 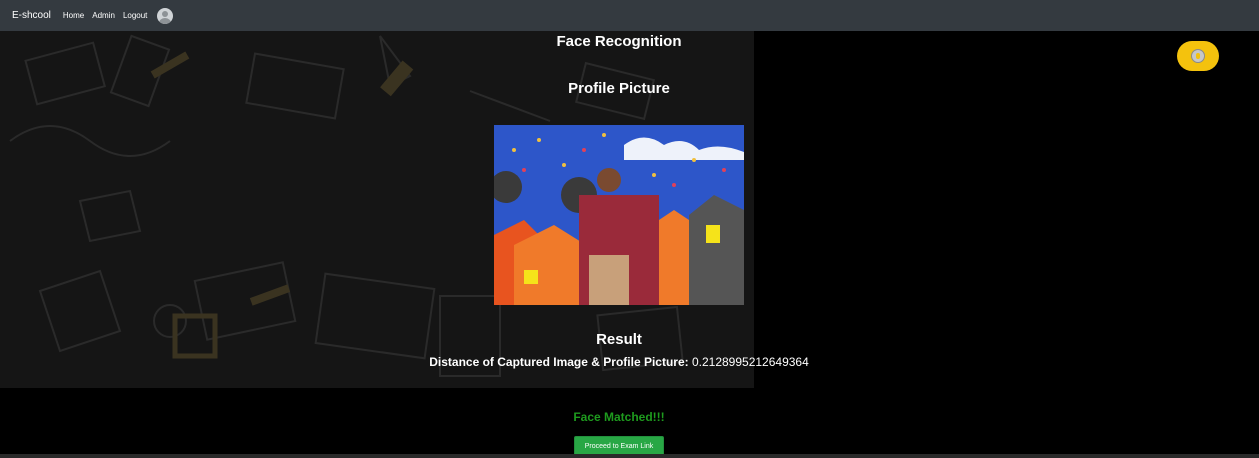 I want to click on nav-link-logout: Logout, so click(x=135, y=15).